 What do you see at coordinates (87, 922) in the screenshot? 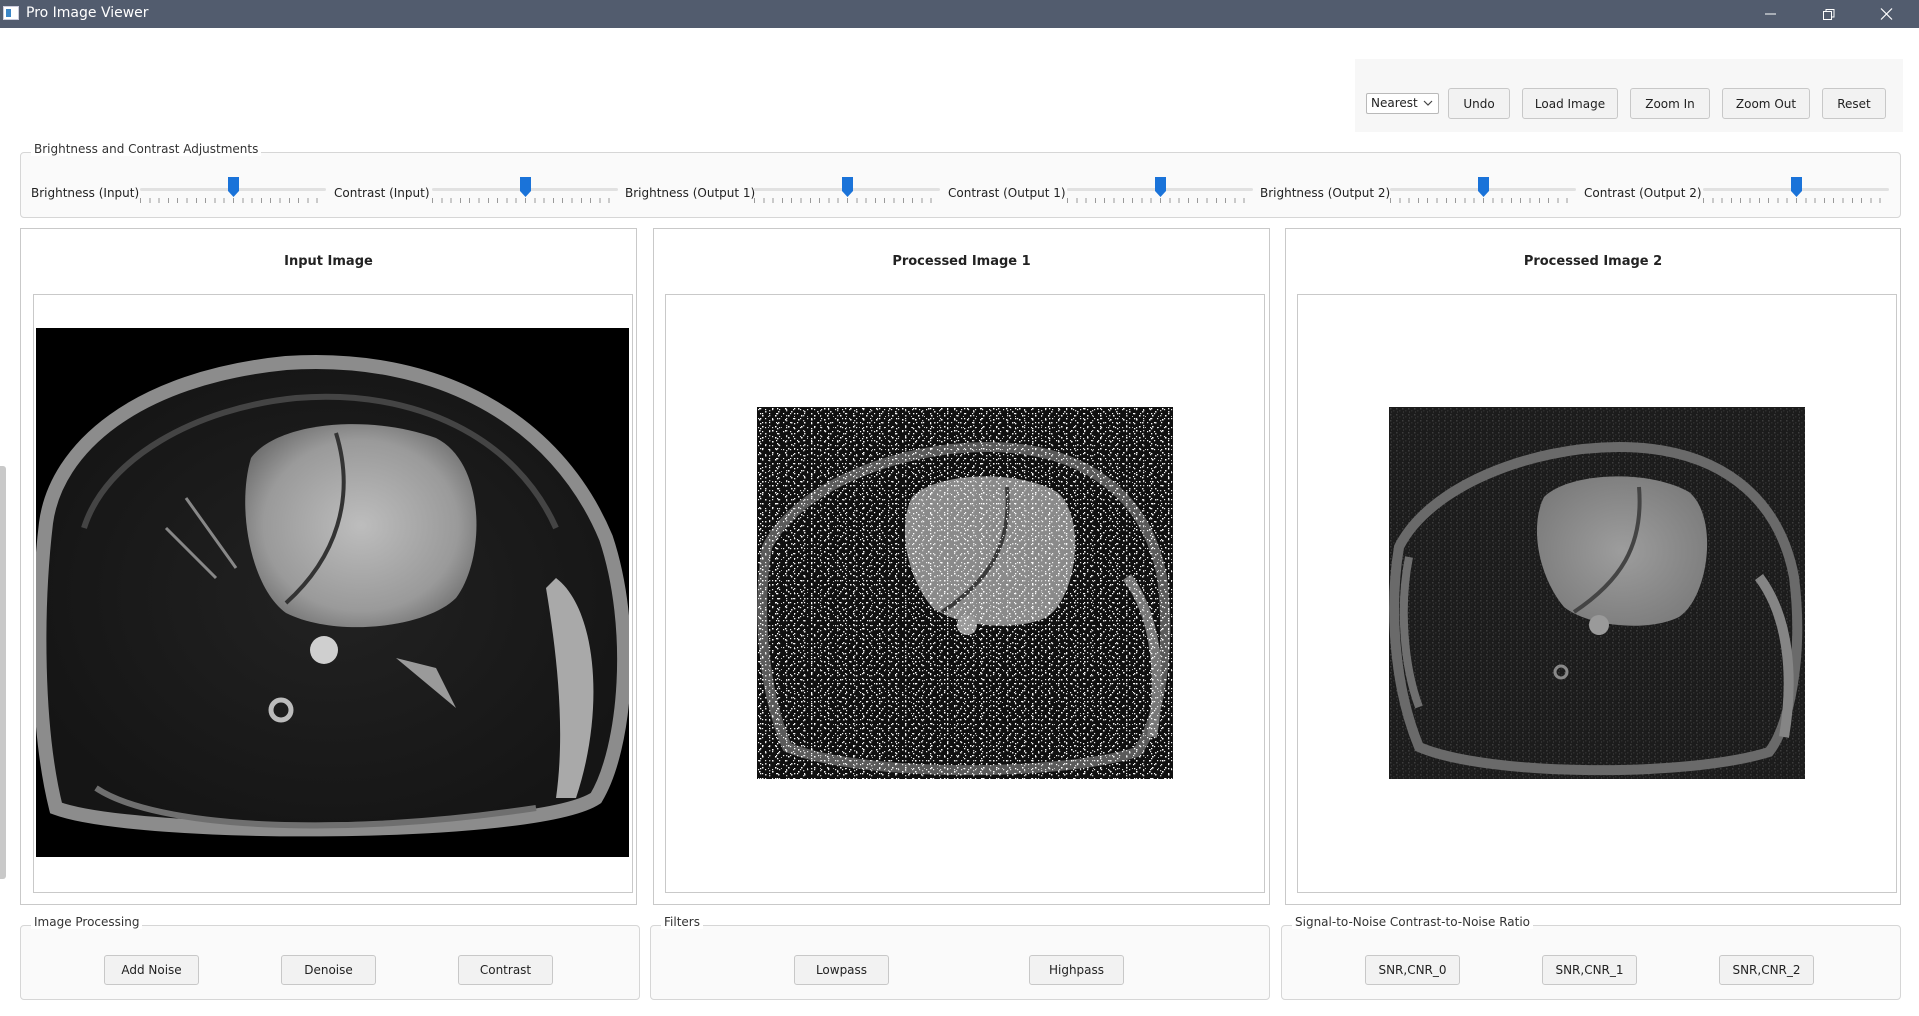
I see `image-processing-title: Image Processing` at bounding box center [87, 922].